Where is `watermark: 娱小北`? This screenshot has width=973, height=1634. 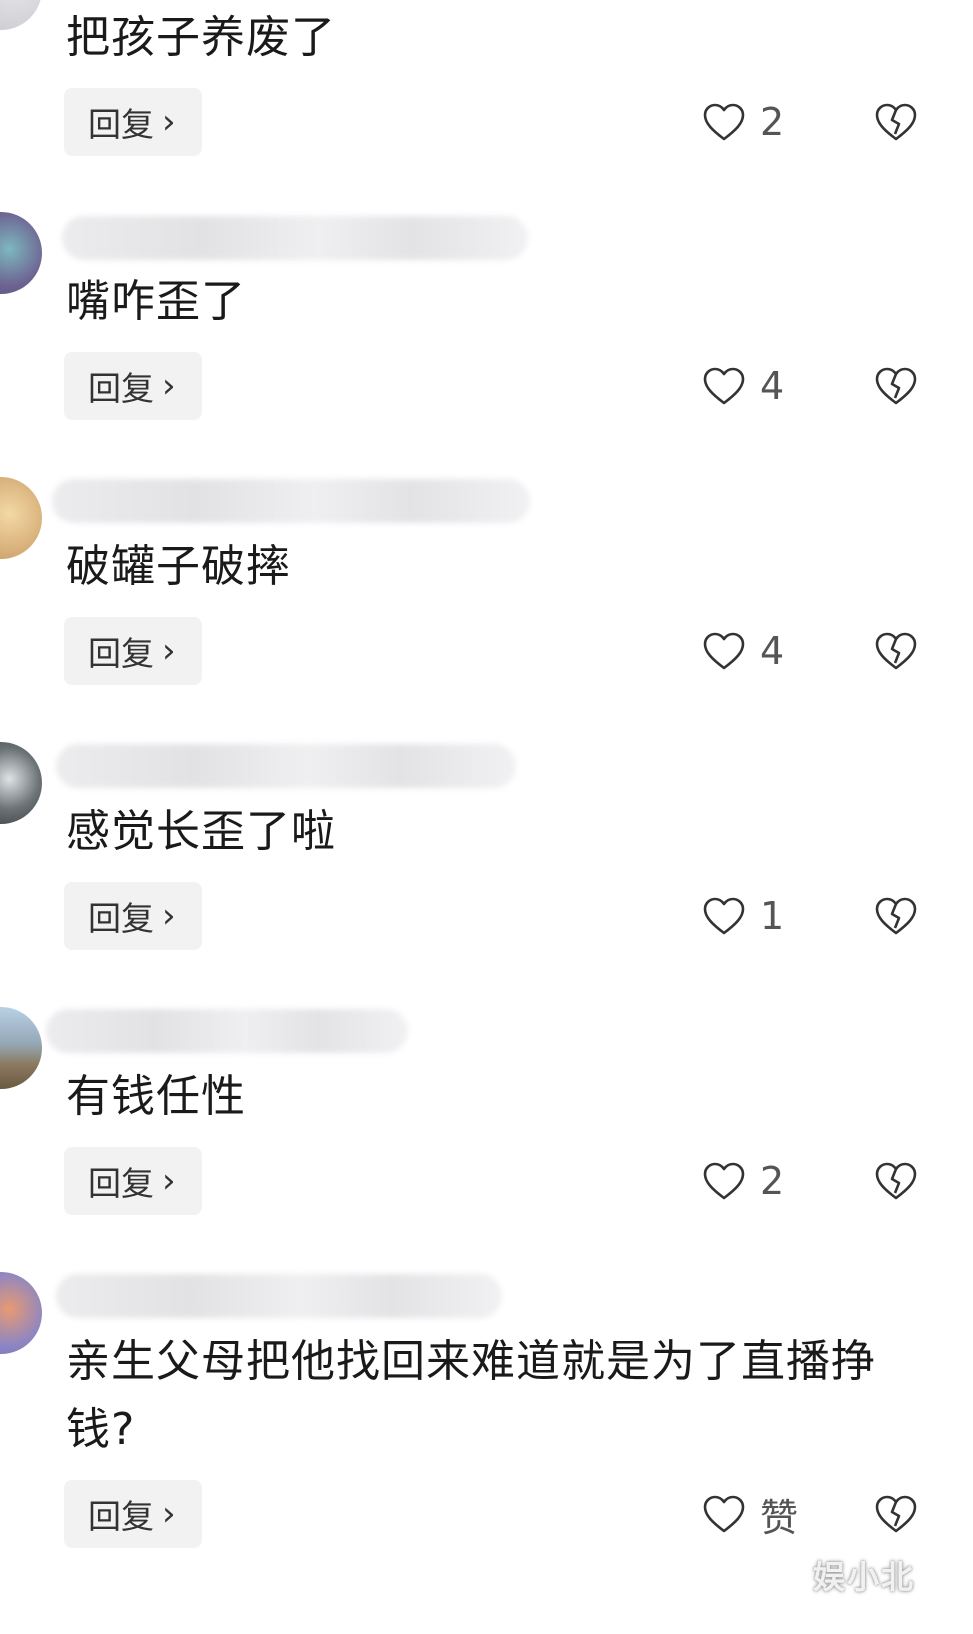
watermark: 娱小北 is located at coordinates (863, 1577).